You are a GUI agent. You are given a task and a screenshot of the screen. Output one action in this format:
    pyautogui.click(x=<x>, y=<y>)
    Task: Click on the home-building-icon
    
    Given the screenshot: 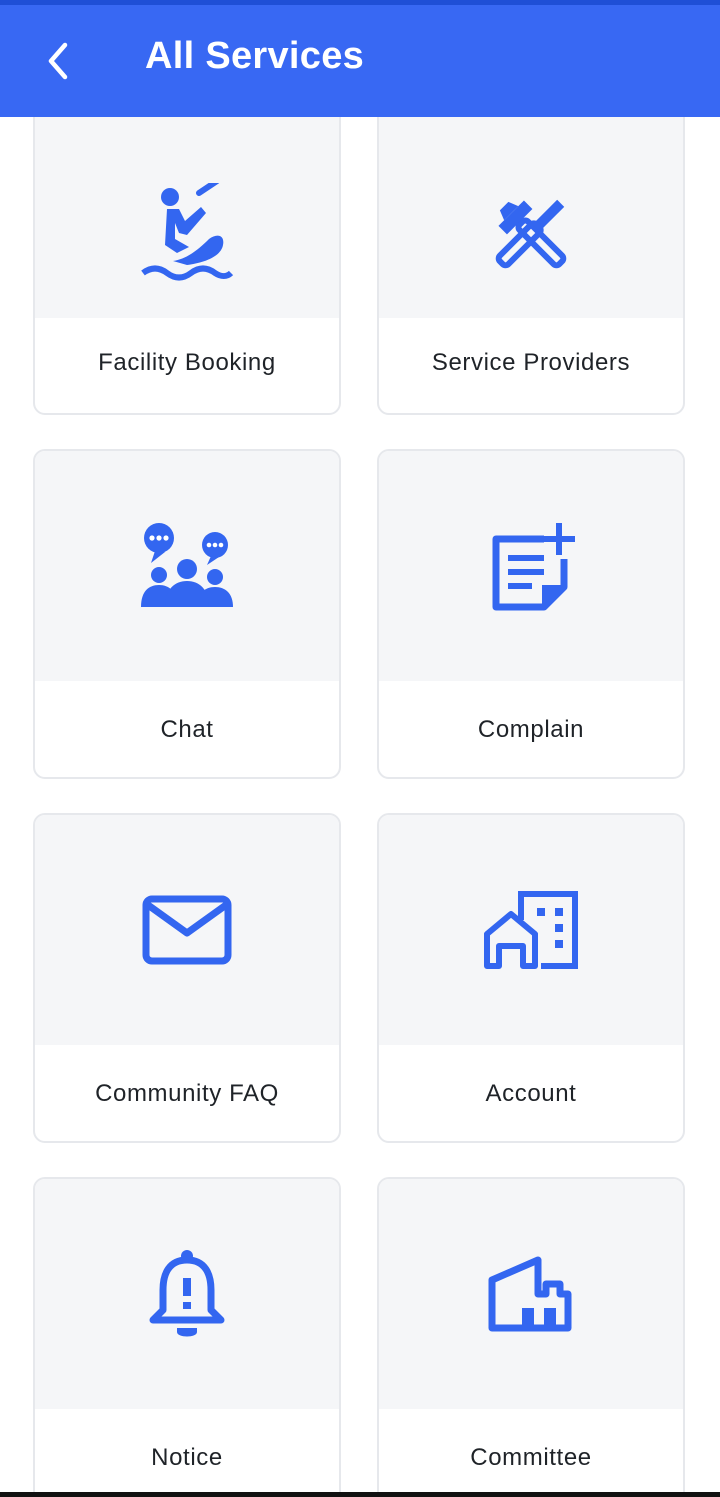 What is the action you would take?
    pyautogui.click(x=531, y=930)
    